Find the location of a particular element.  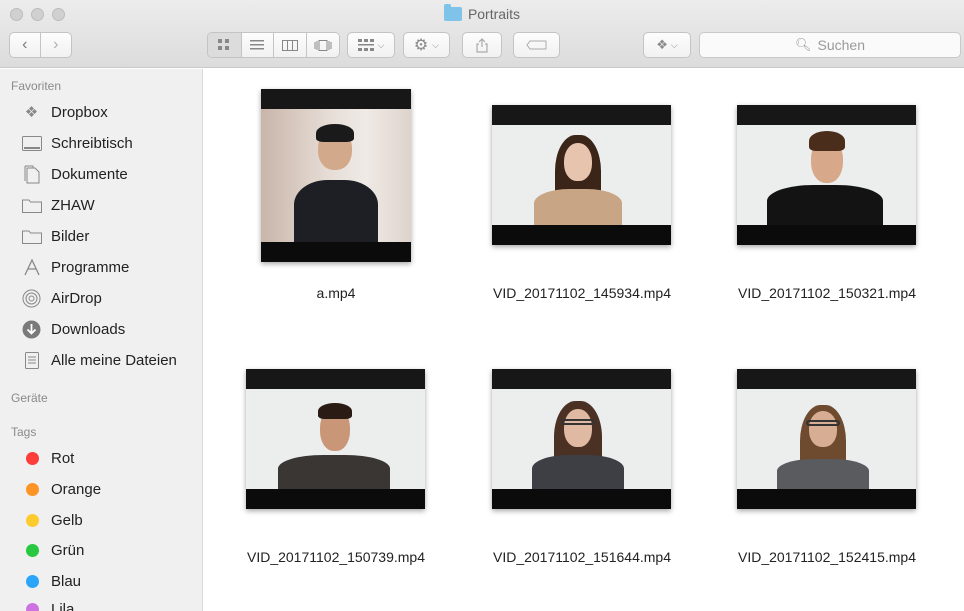

tag-icon is located at coordinates (535, 45).